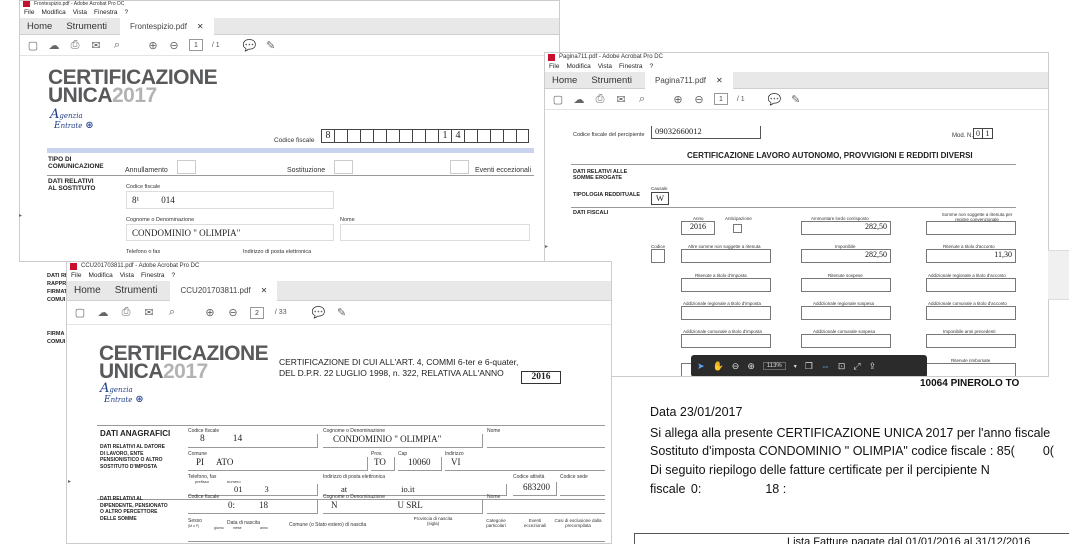 The height and width of the screenshot is (544, 1069). Describe the element at coordinates (825, 366) in the screenshot. I see `fit-width-icon: ⇔` at that location.